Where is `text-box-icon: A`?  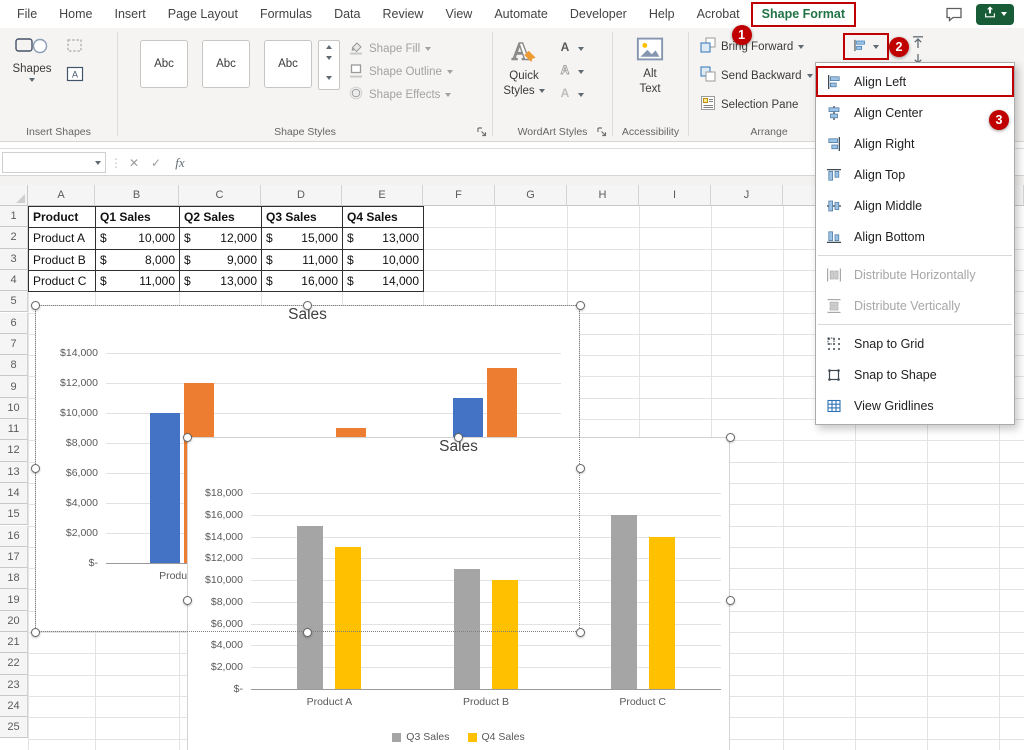
text-box-icon: A is located at coordinates (75, 76).